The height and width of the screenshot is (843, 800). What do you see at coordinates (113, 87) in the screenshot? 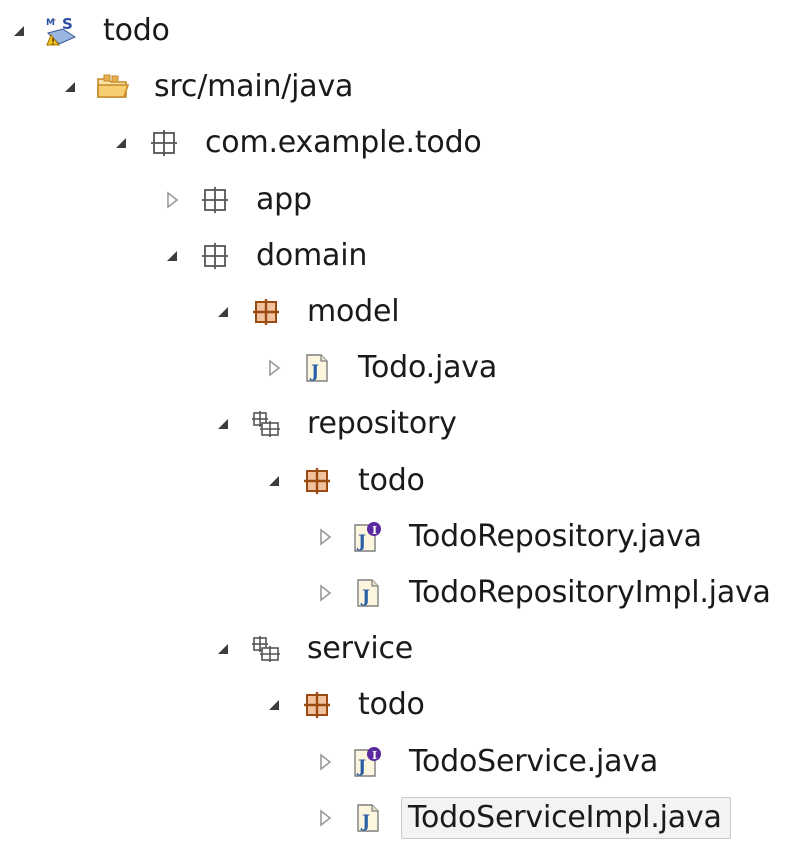
I see `source-folder-icon` at bounding box center [113, 87].